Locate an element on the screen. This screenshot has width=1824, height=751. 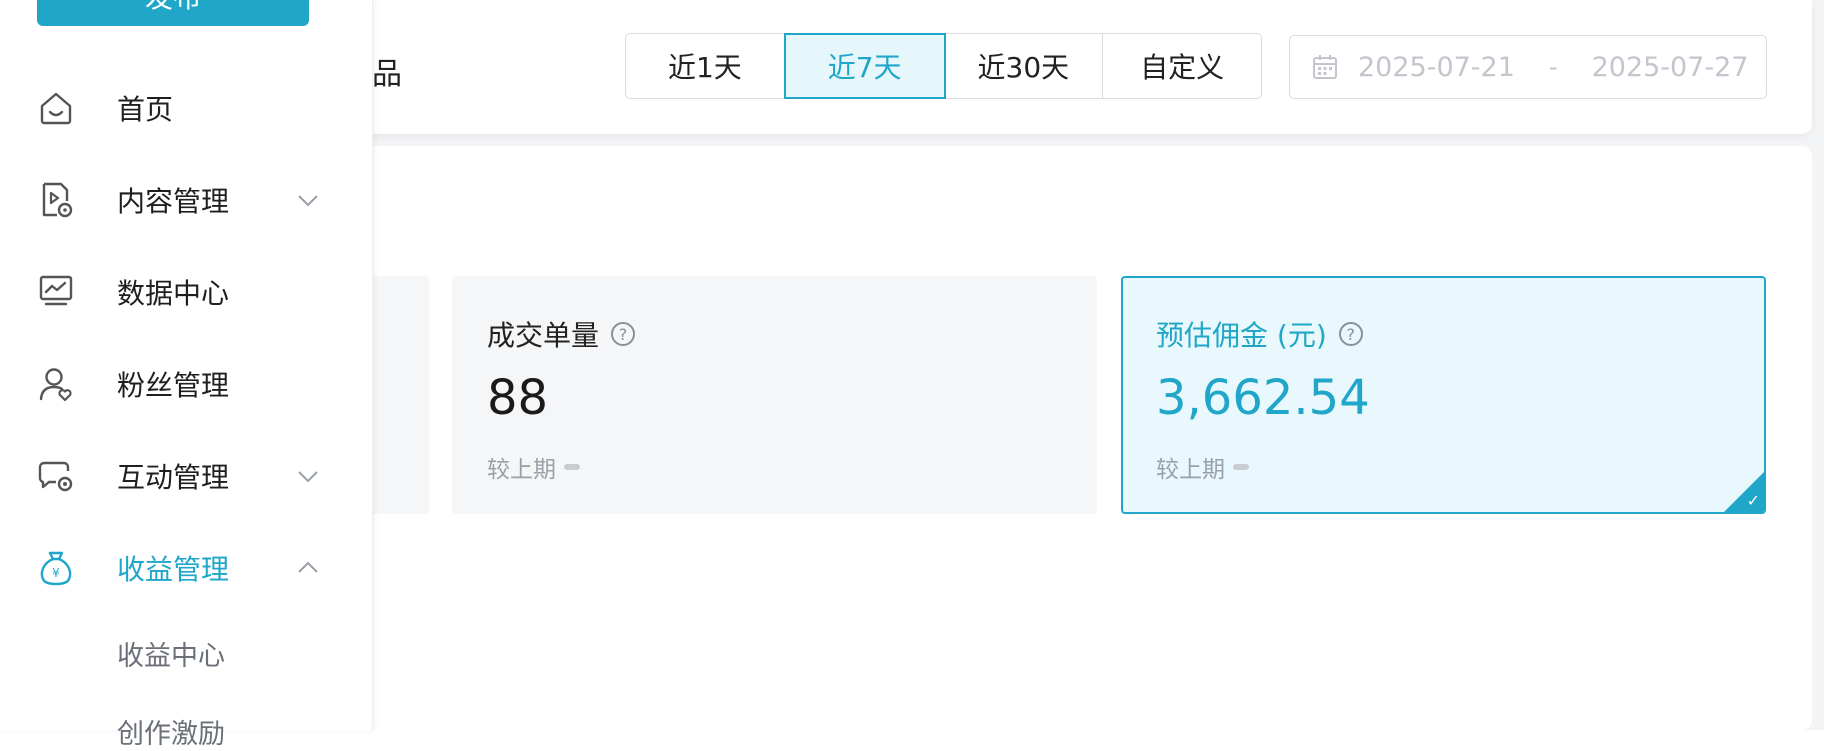
range-custom: 自定义 is located at coordinates (1182, 66).